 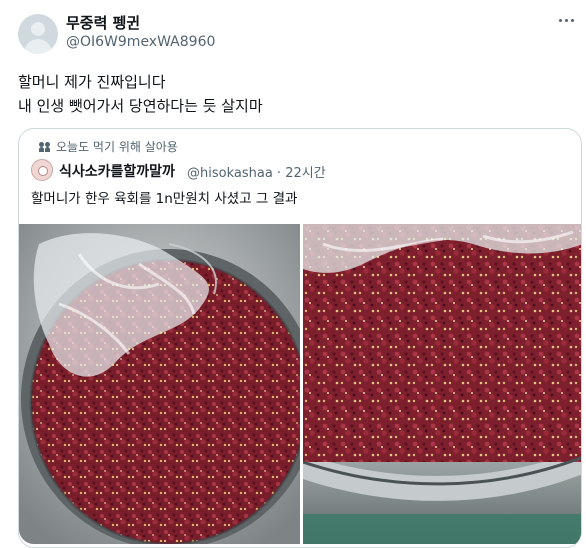 What do you see at coordinates (45, 146) in the screenshot?
I see `community-people-icon` at bounding box center [45, 146].